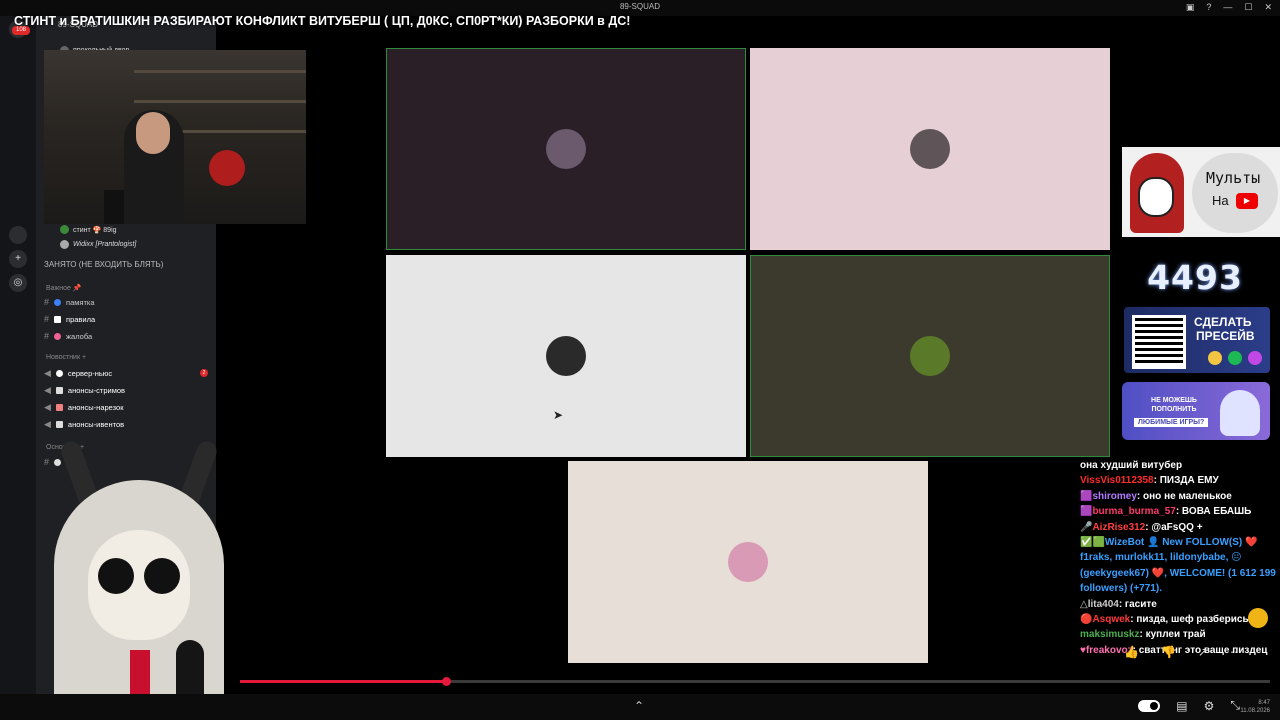  I want to click on chat-message: maksimuskz: куплеи трай, so click(1178, 634).